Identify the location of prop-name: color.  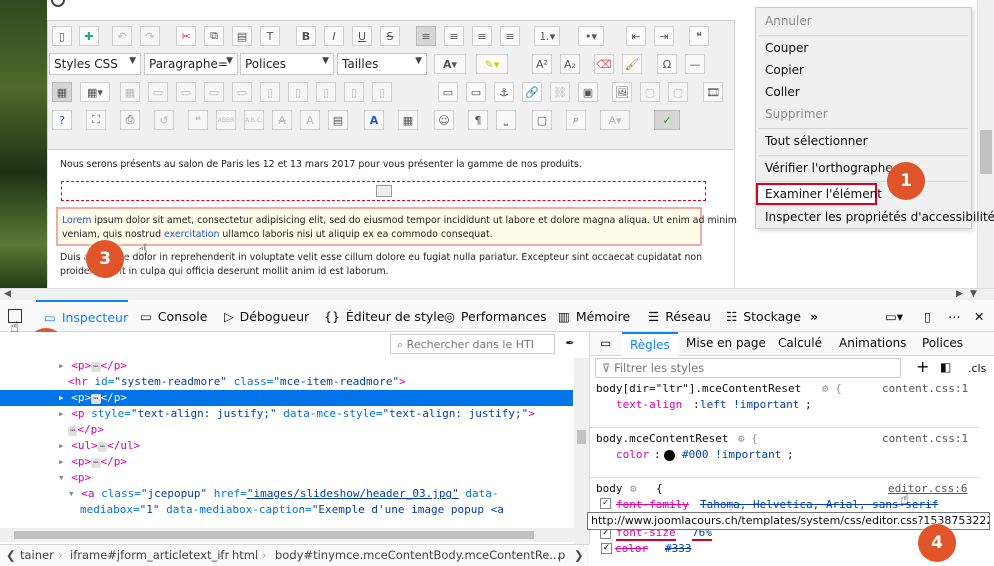
(632, 454).